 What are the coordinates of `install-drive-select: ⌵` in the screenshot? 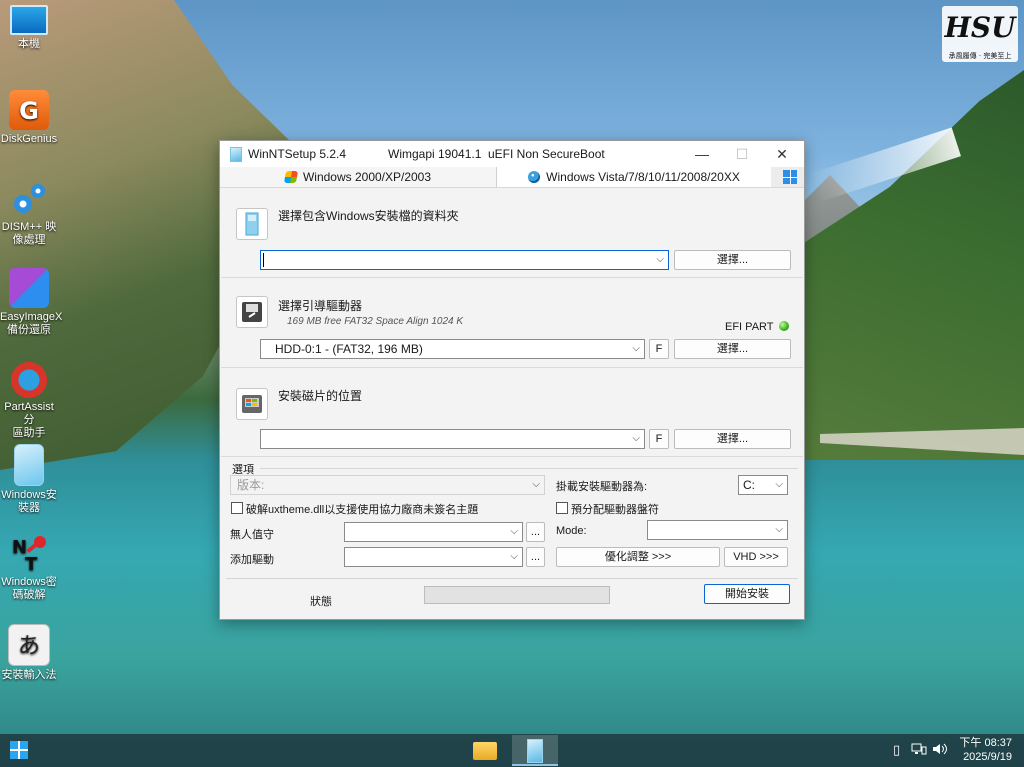 It's located at (452, 439).